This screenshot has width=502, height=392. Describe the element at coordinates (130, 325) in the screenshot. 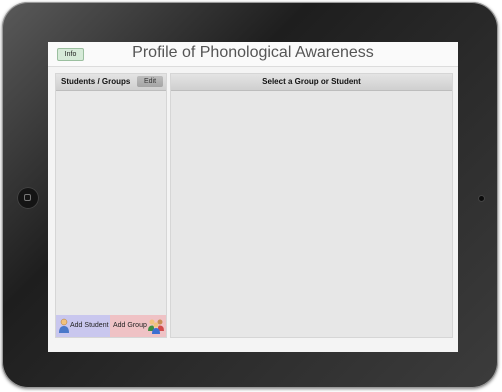

I see `add-group-label: Add Group` at that location.